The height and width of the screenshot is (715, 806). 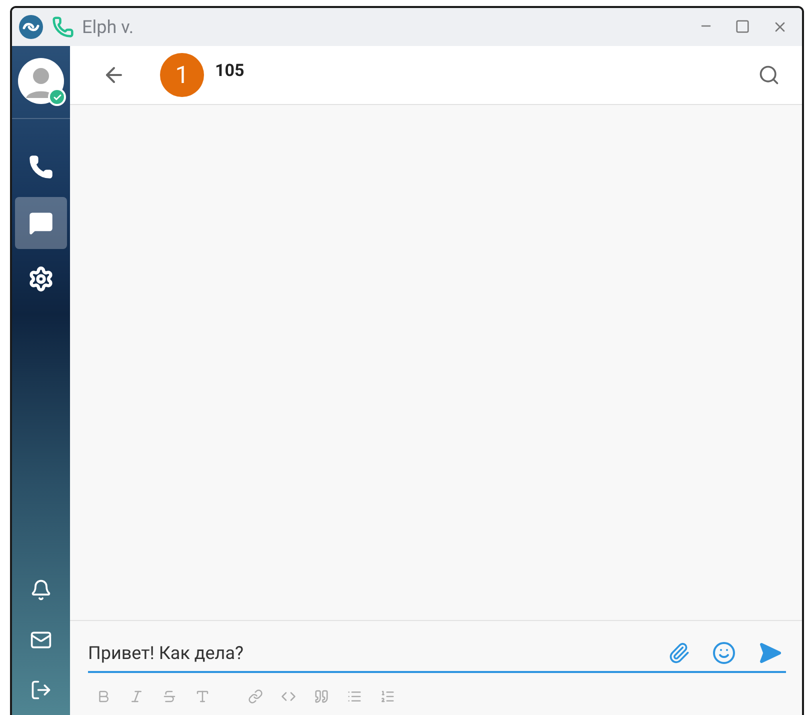 I want to click on maximize-icon, so click(x=742, y=26).